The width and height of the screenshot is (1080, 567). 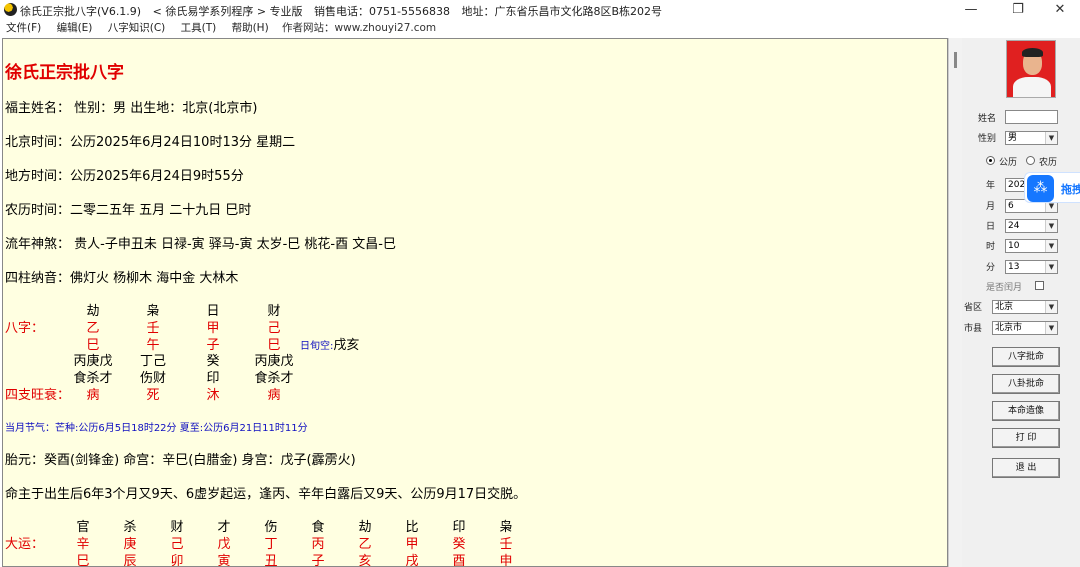 I want to click on print-button: 打 印, so click(x=1026, y=438).